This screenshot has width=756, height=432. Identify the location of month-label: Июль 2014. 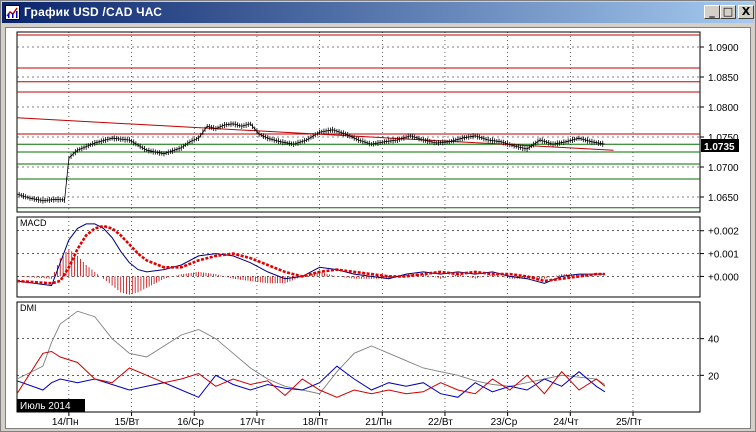
(45, 406).